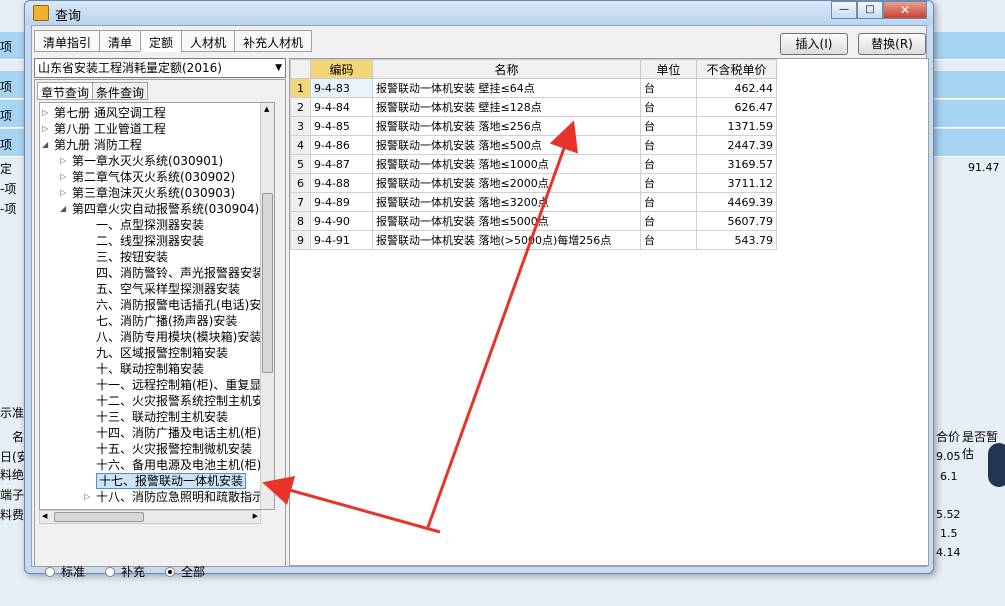  What do you see at coordinates (506, 69) in the screenshot?
I see `col-header-name: 名称` at bounding box center [506, 69].